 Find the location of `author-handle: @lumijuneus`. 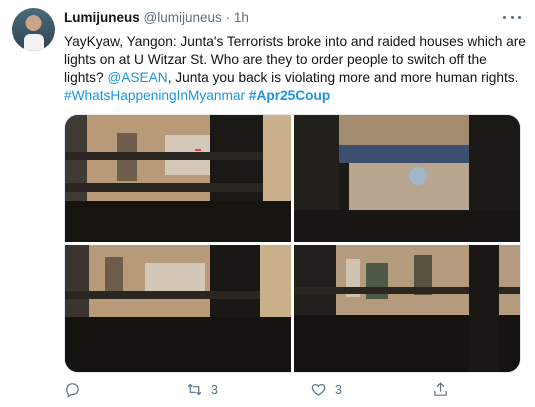

author-handle: @lumijuneus is located at coordinates (183, 17).